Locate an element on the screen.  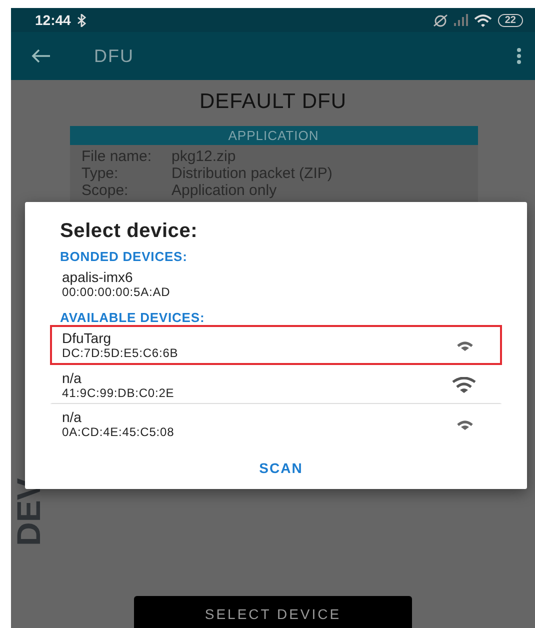
dialog-title: Select device: is located at coordinates (129, 231).